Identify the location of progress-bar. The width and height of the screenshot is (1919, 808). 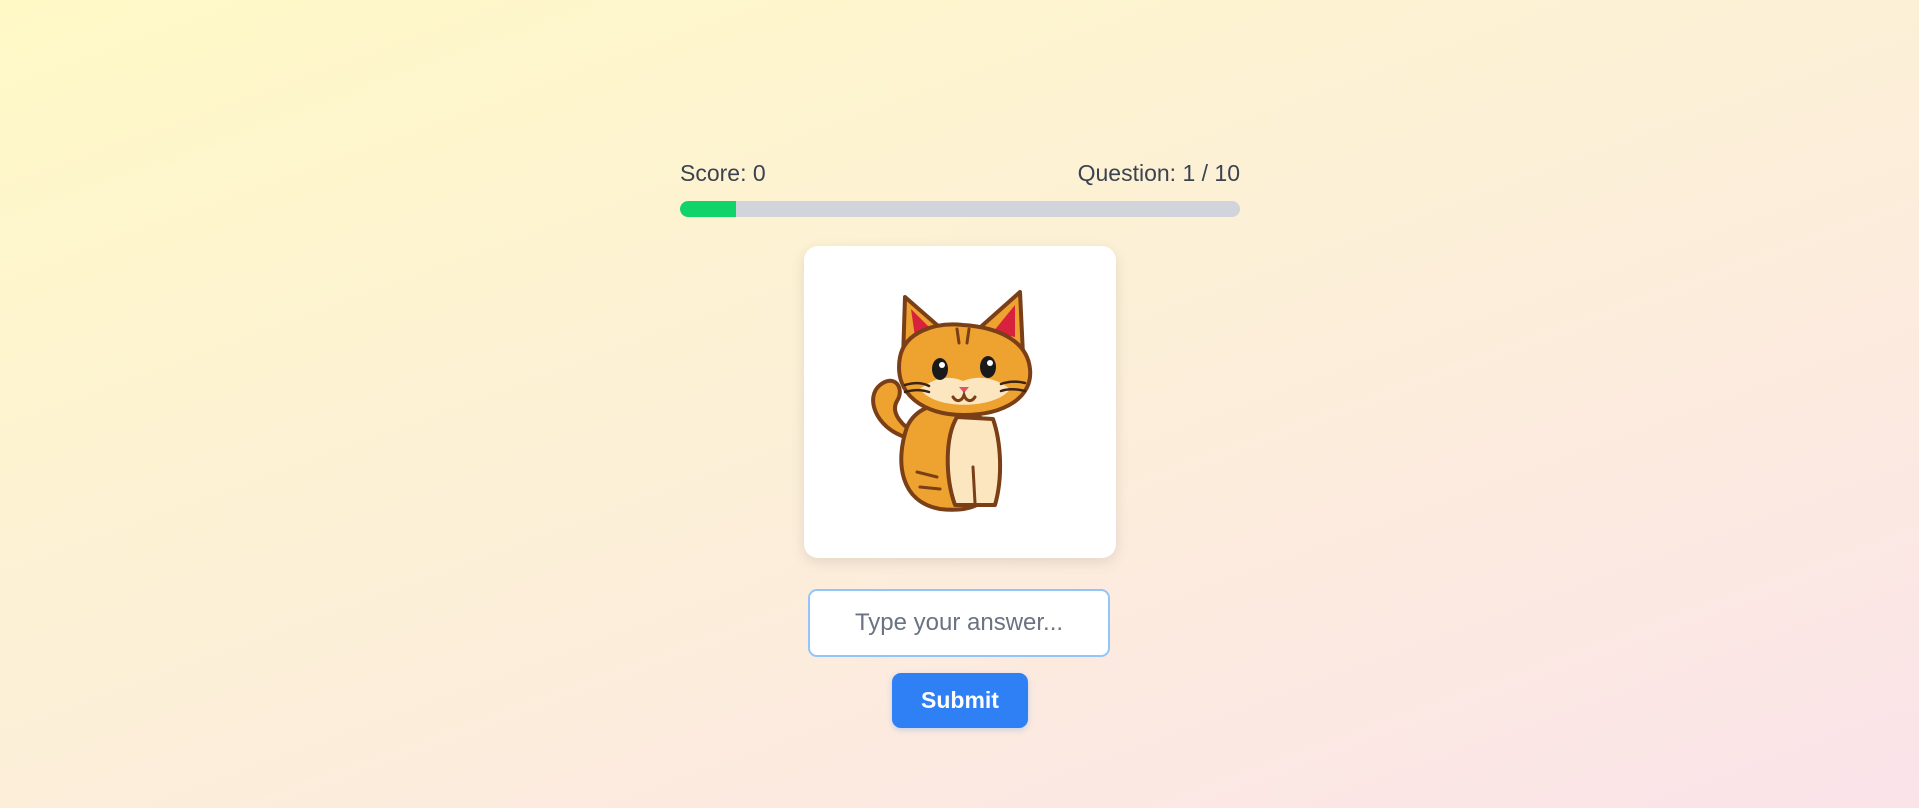
(960, 209).